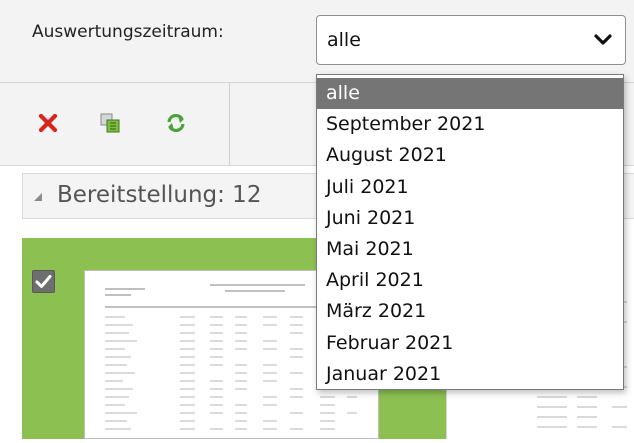 The image size is (634, 443). Describe the element at coordinates (603, 39) in the screenshot. I see `chevron-down-icon` at that location.